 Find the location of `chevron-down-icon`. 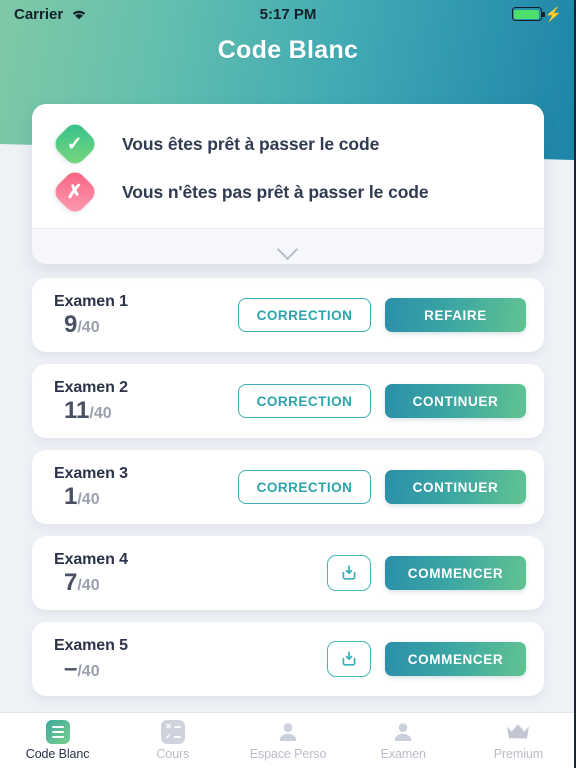

chevron-down-icon is located at coordinates (288, 247).